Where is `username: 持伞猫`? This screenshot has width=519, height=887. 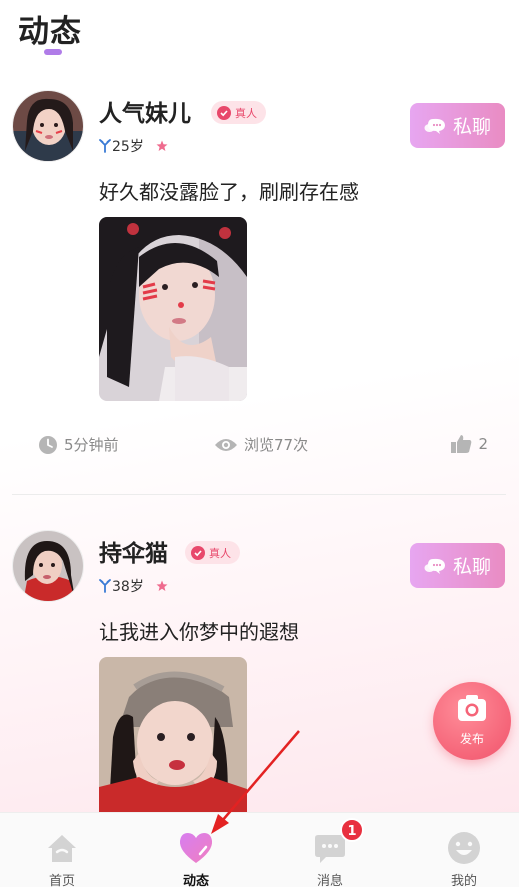 username: 持伞猫 is located at coordinates (133, 551).